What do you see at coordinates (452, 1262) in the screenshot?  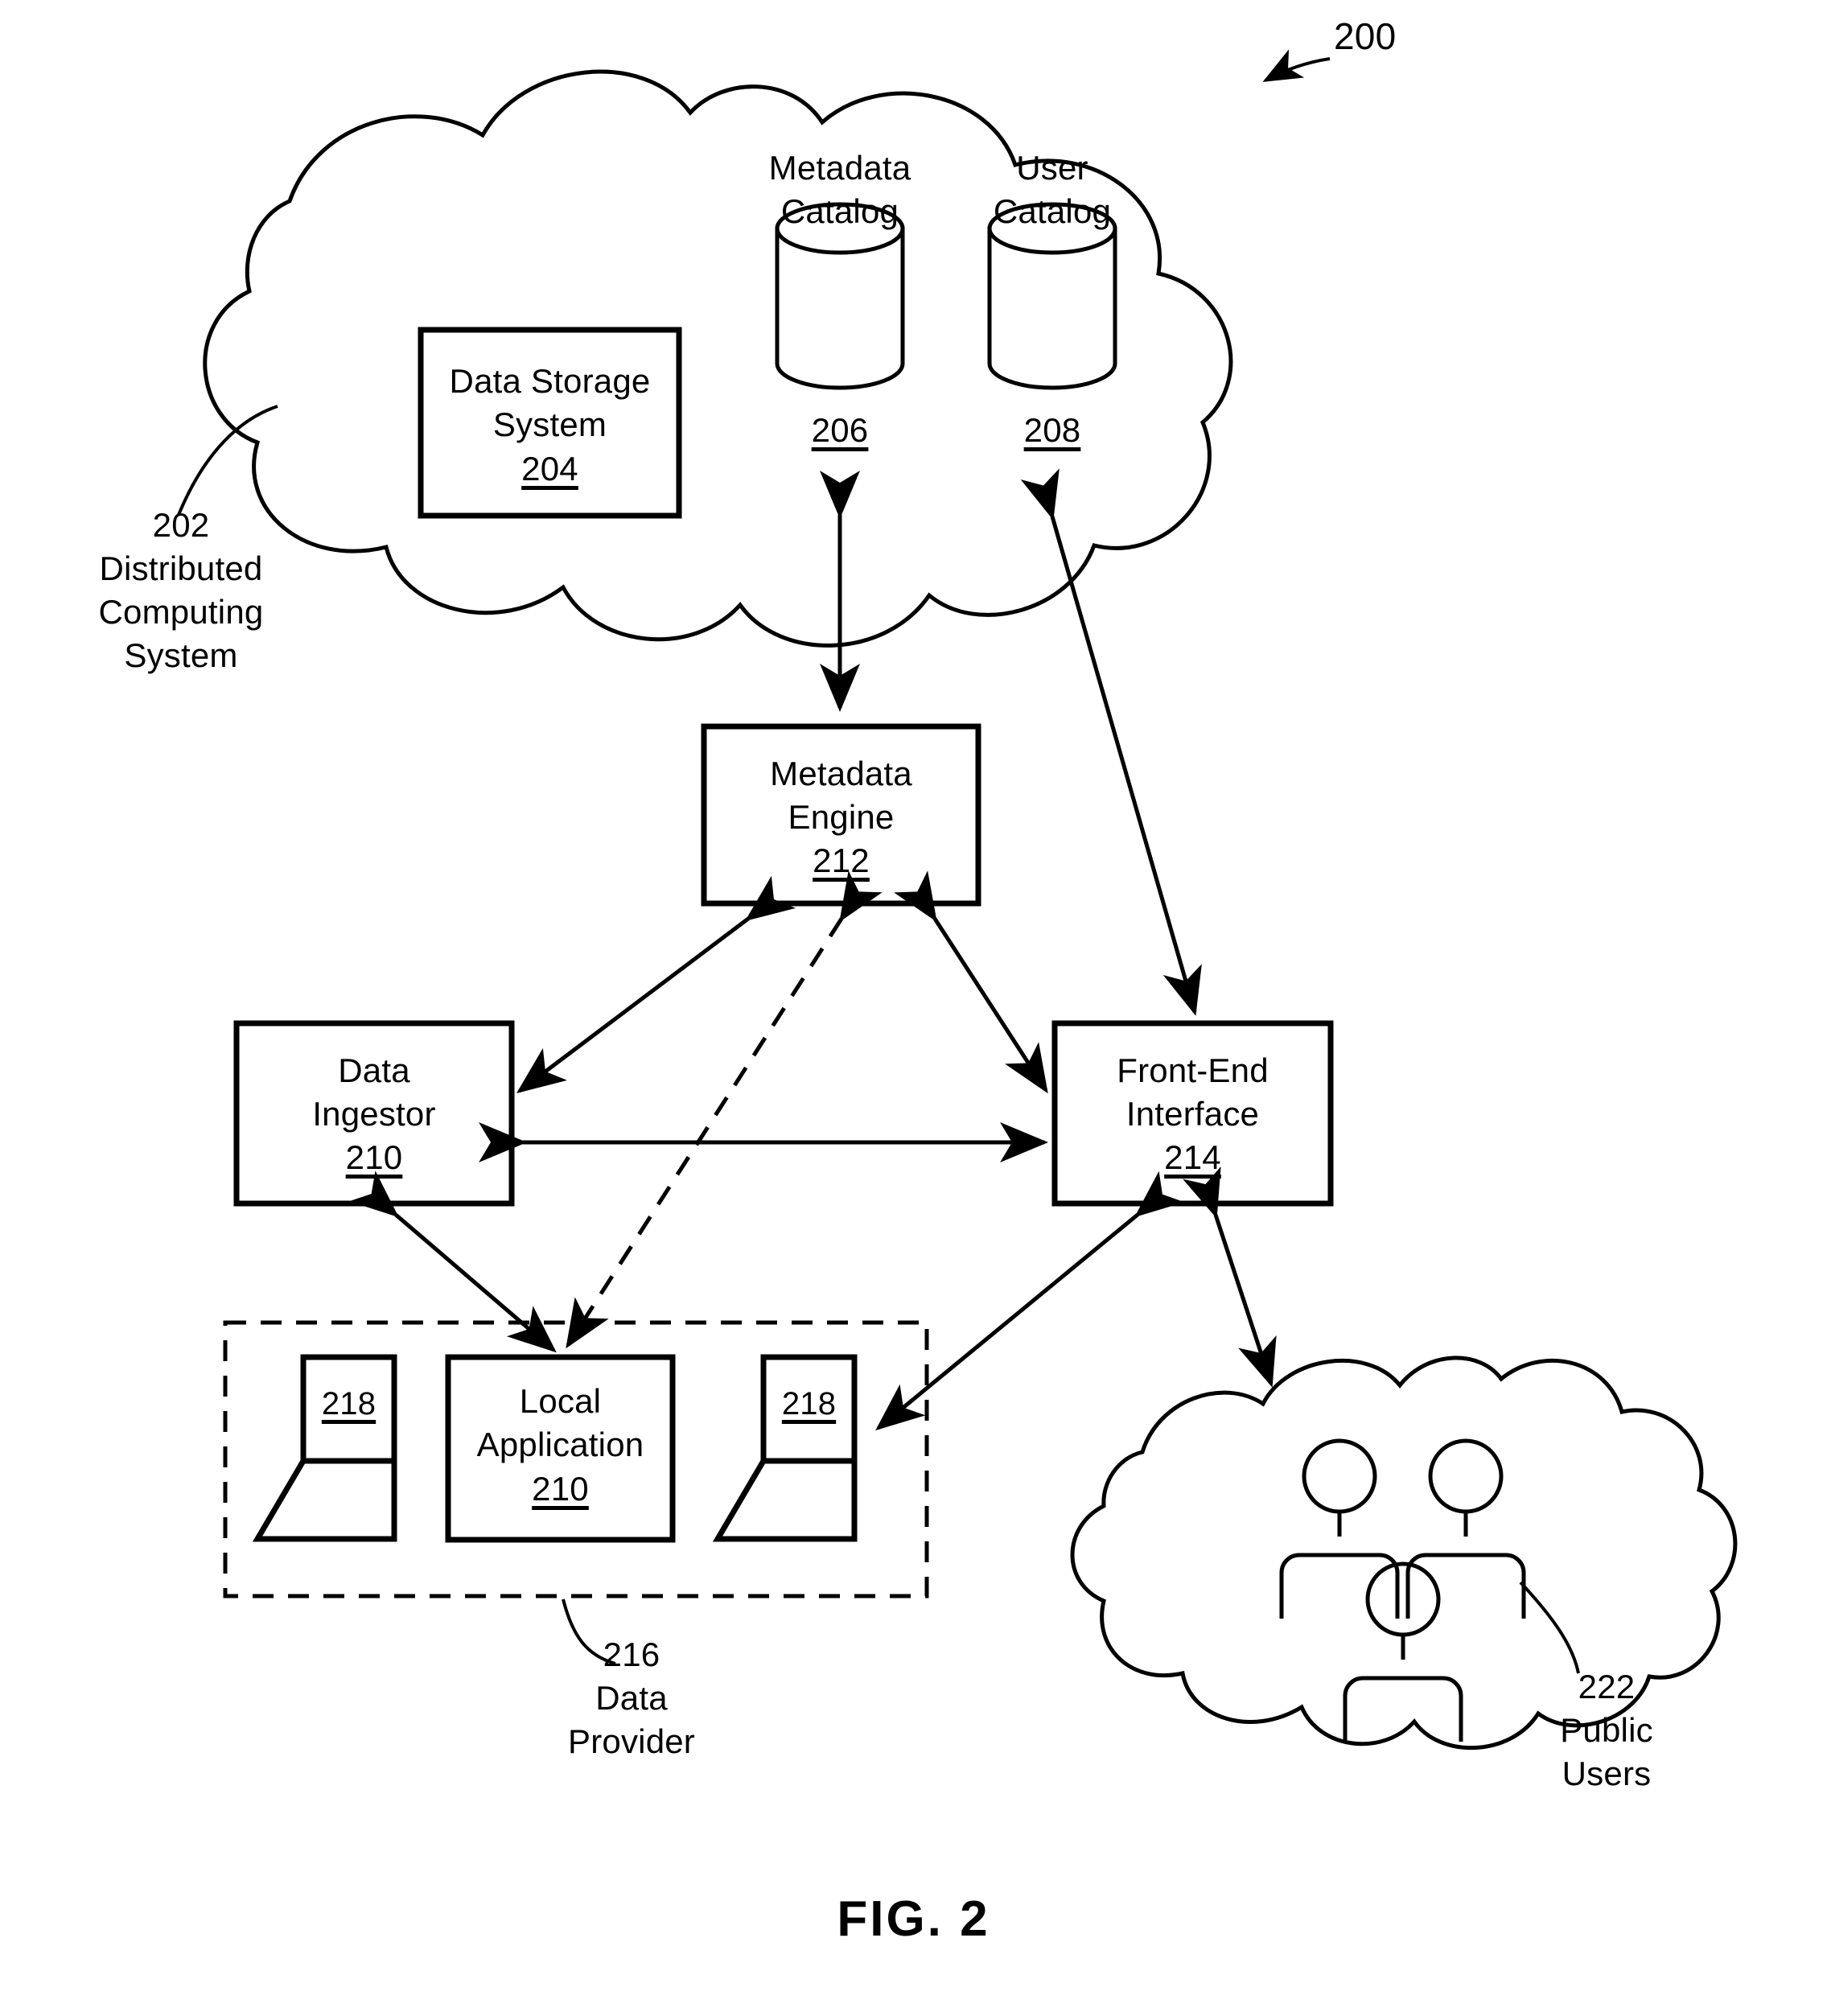 I see `arrow-data-ingestor-local-application` at bounding box center [452, 1262].